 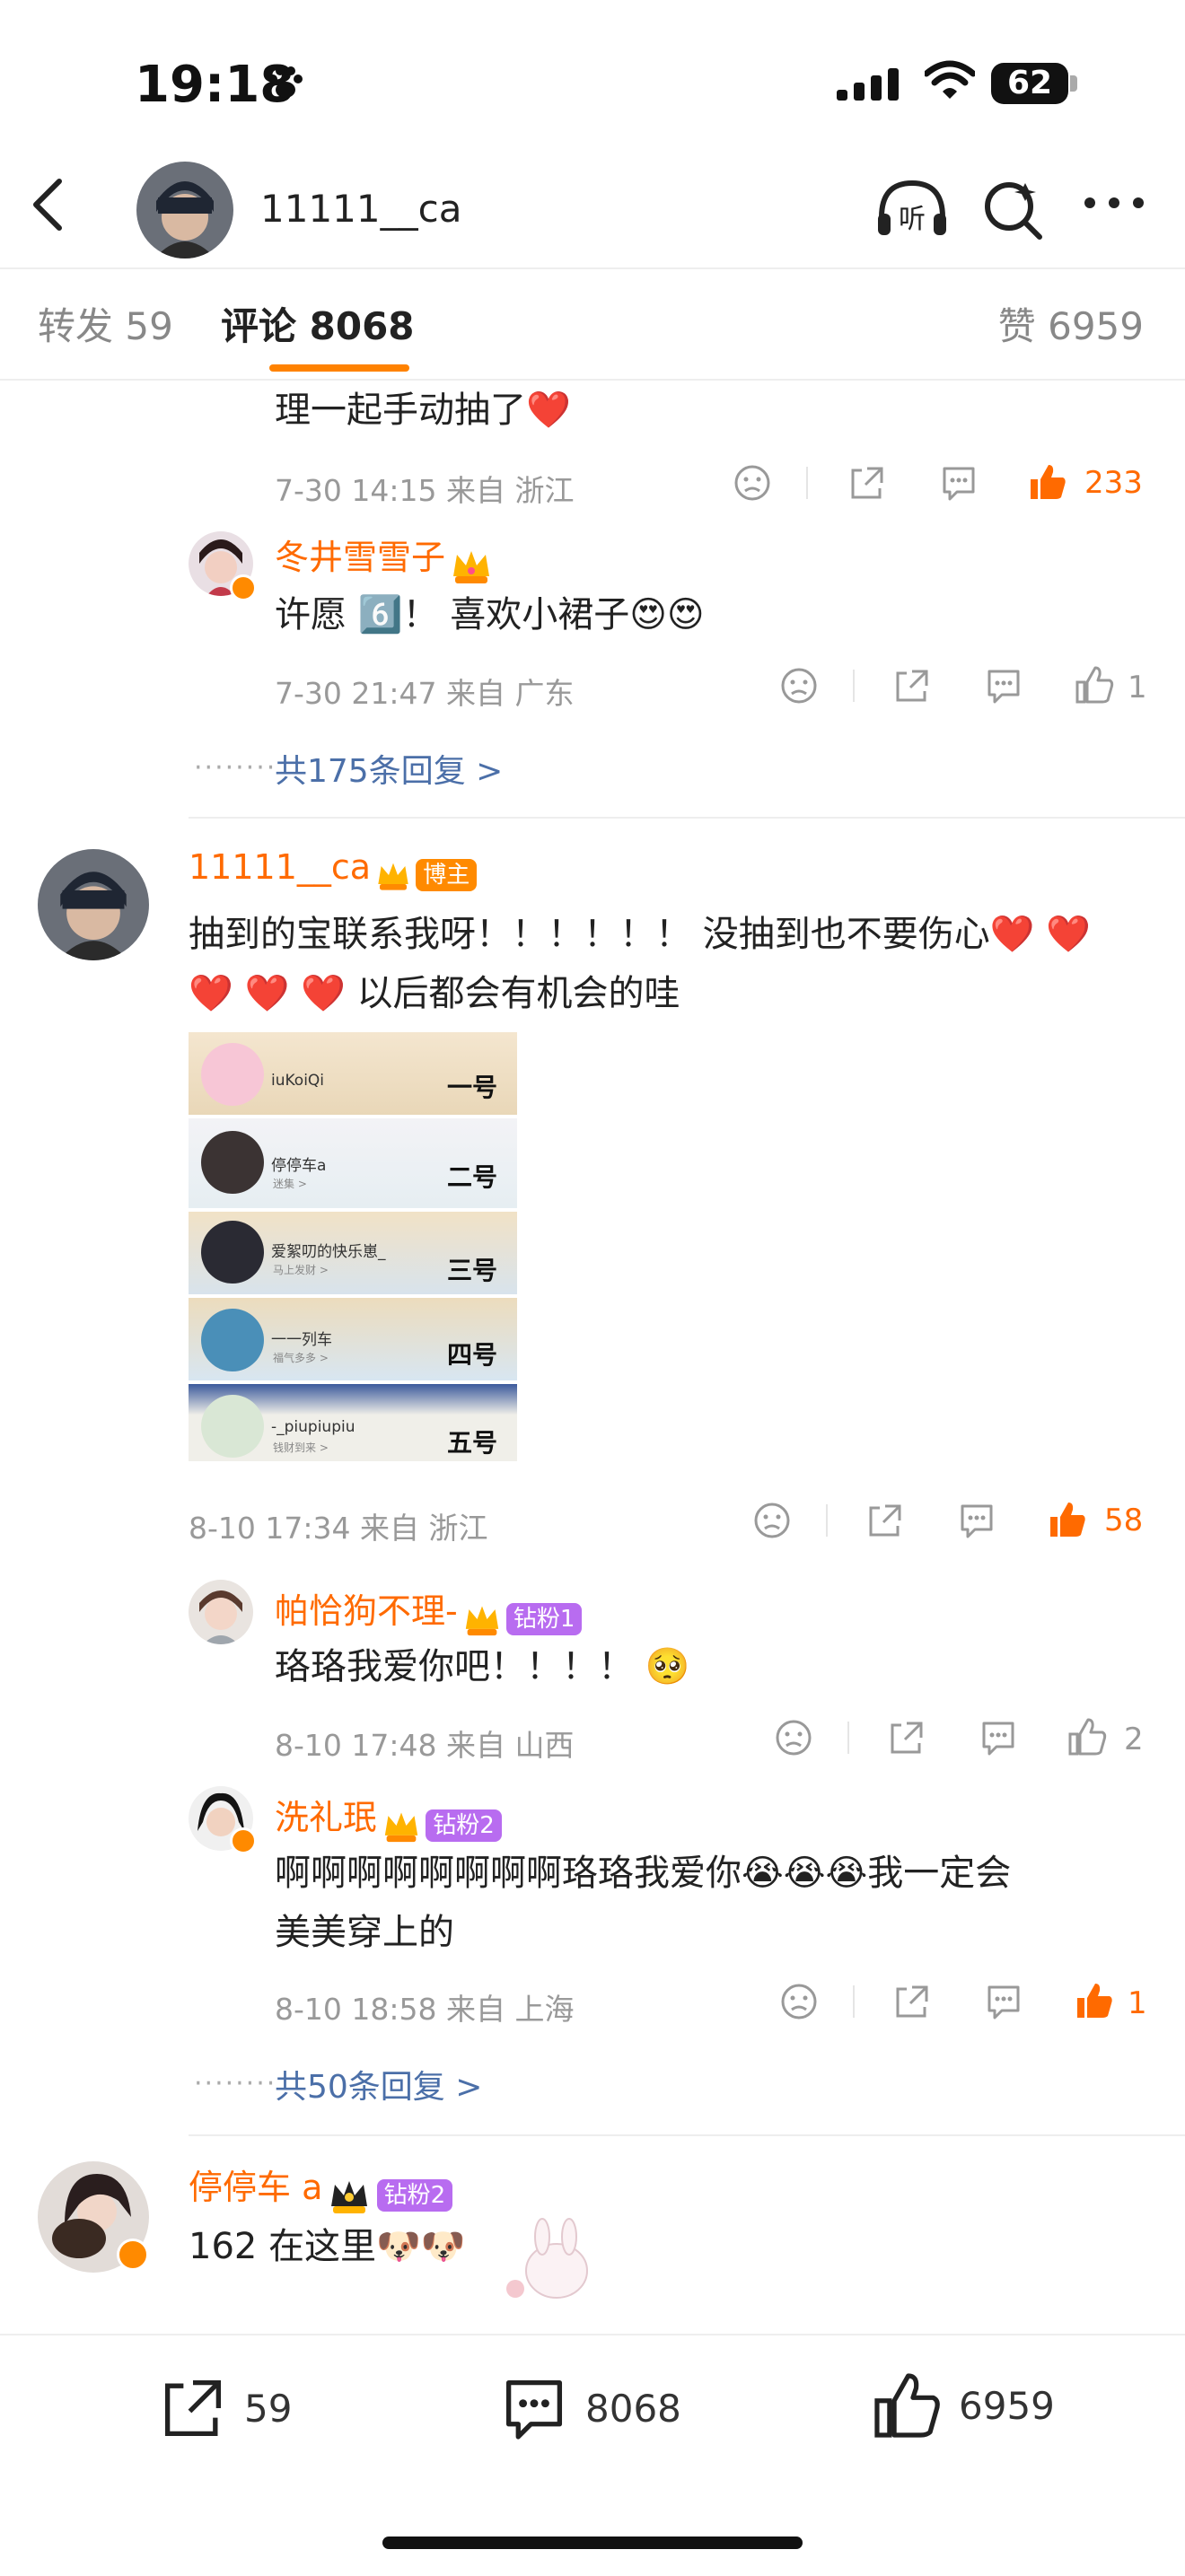 What do you see at coordinates (366, 1611) in the screenshot?
I see `reply-username: 帕恰狗不理-` at bounding box center [366, 1611].